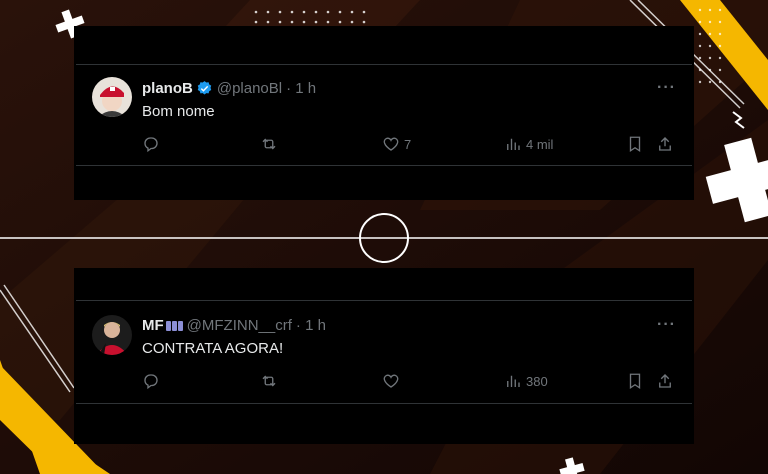 This screenshot has height=474, width=768. Describe the element at coordinates (153, 325) in the screenshot. I see `display-name: MF` at that location.